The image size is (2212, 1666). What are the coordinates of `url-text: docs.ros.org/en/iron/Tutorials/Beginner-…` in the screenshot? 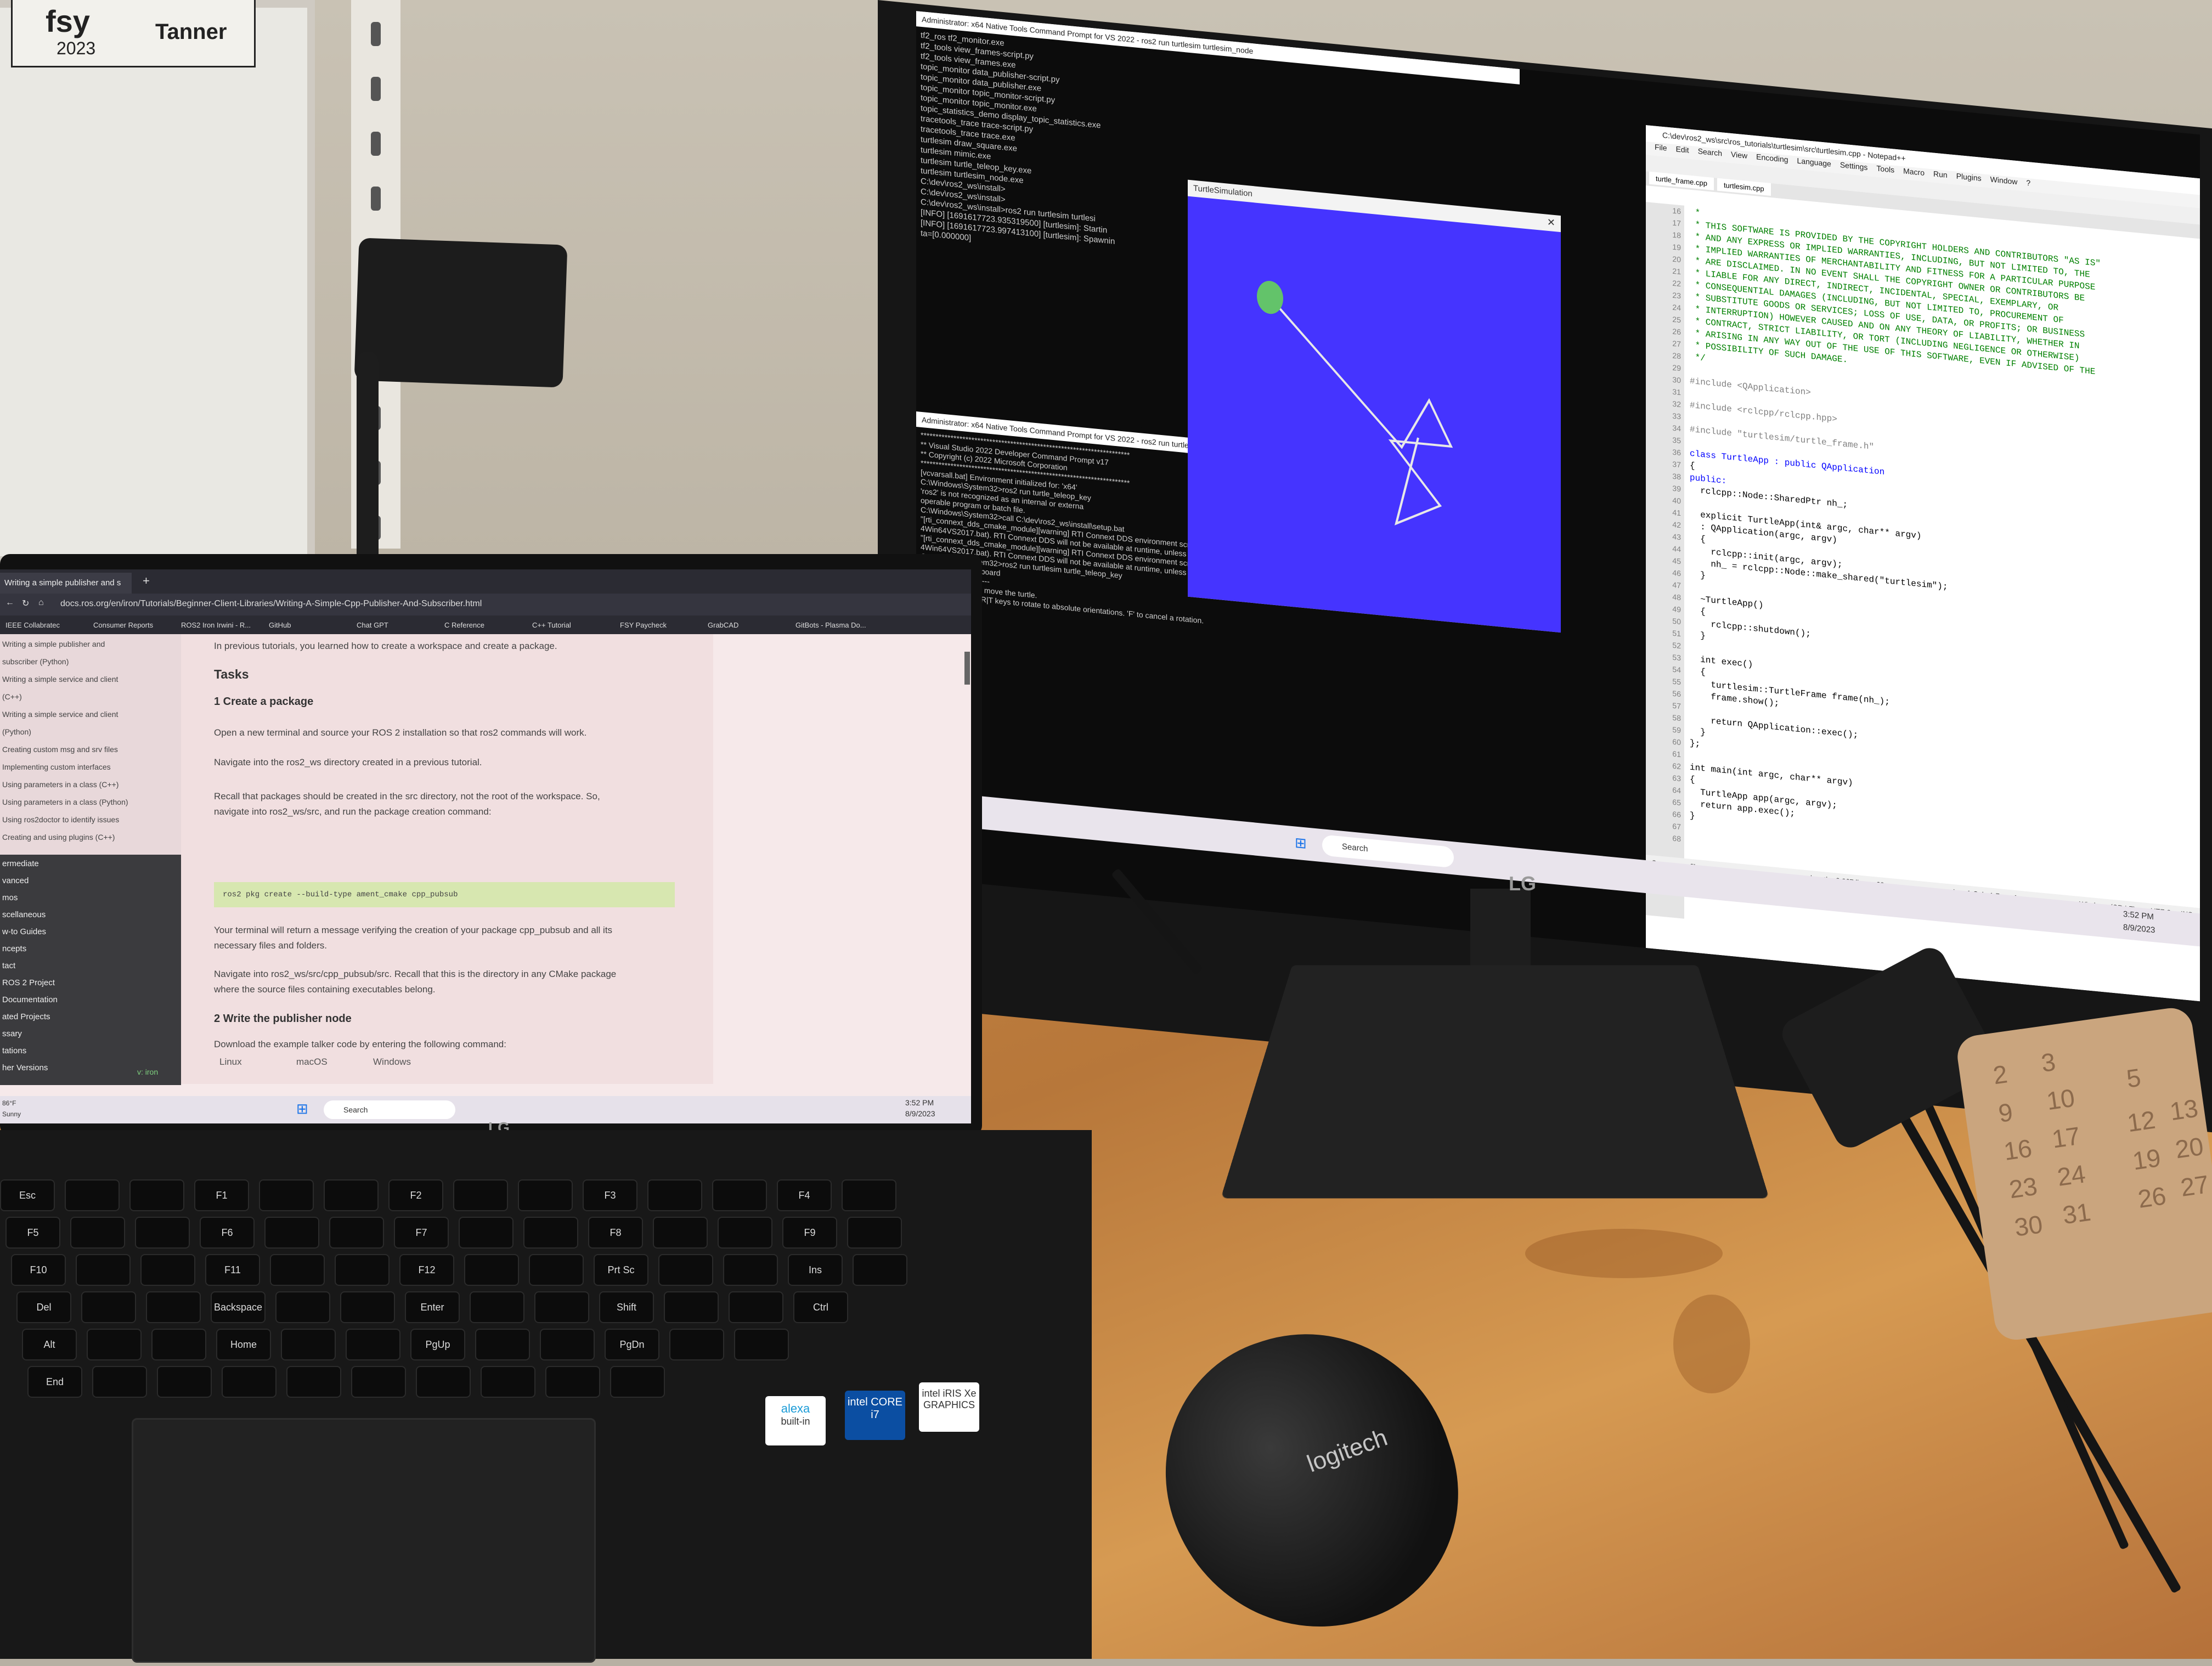 It's located at (271, 604).